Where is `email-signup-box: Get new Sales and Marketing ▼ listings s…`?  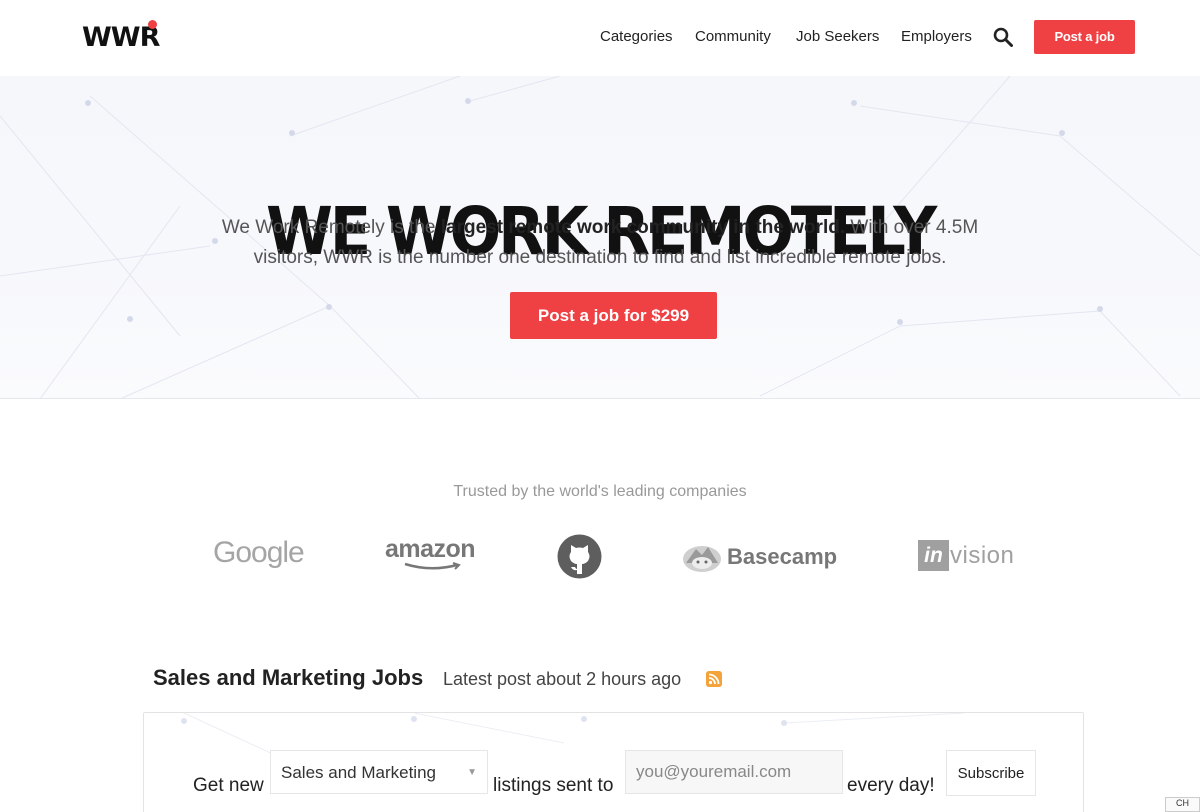
email-signup-box: Get new Sales and Marketing ▼ listings s… is located at coordinates (613, 762).